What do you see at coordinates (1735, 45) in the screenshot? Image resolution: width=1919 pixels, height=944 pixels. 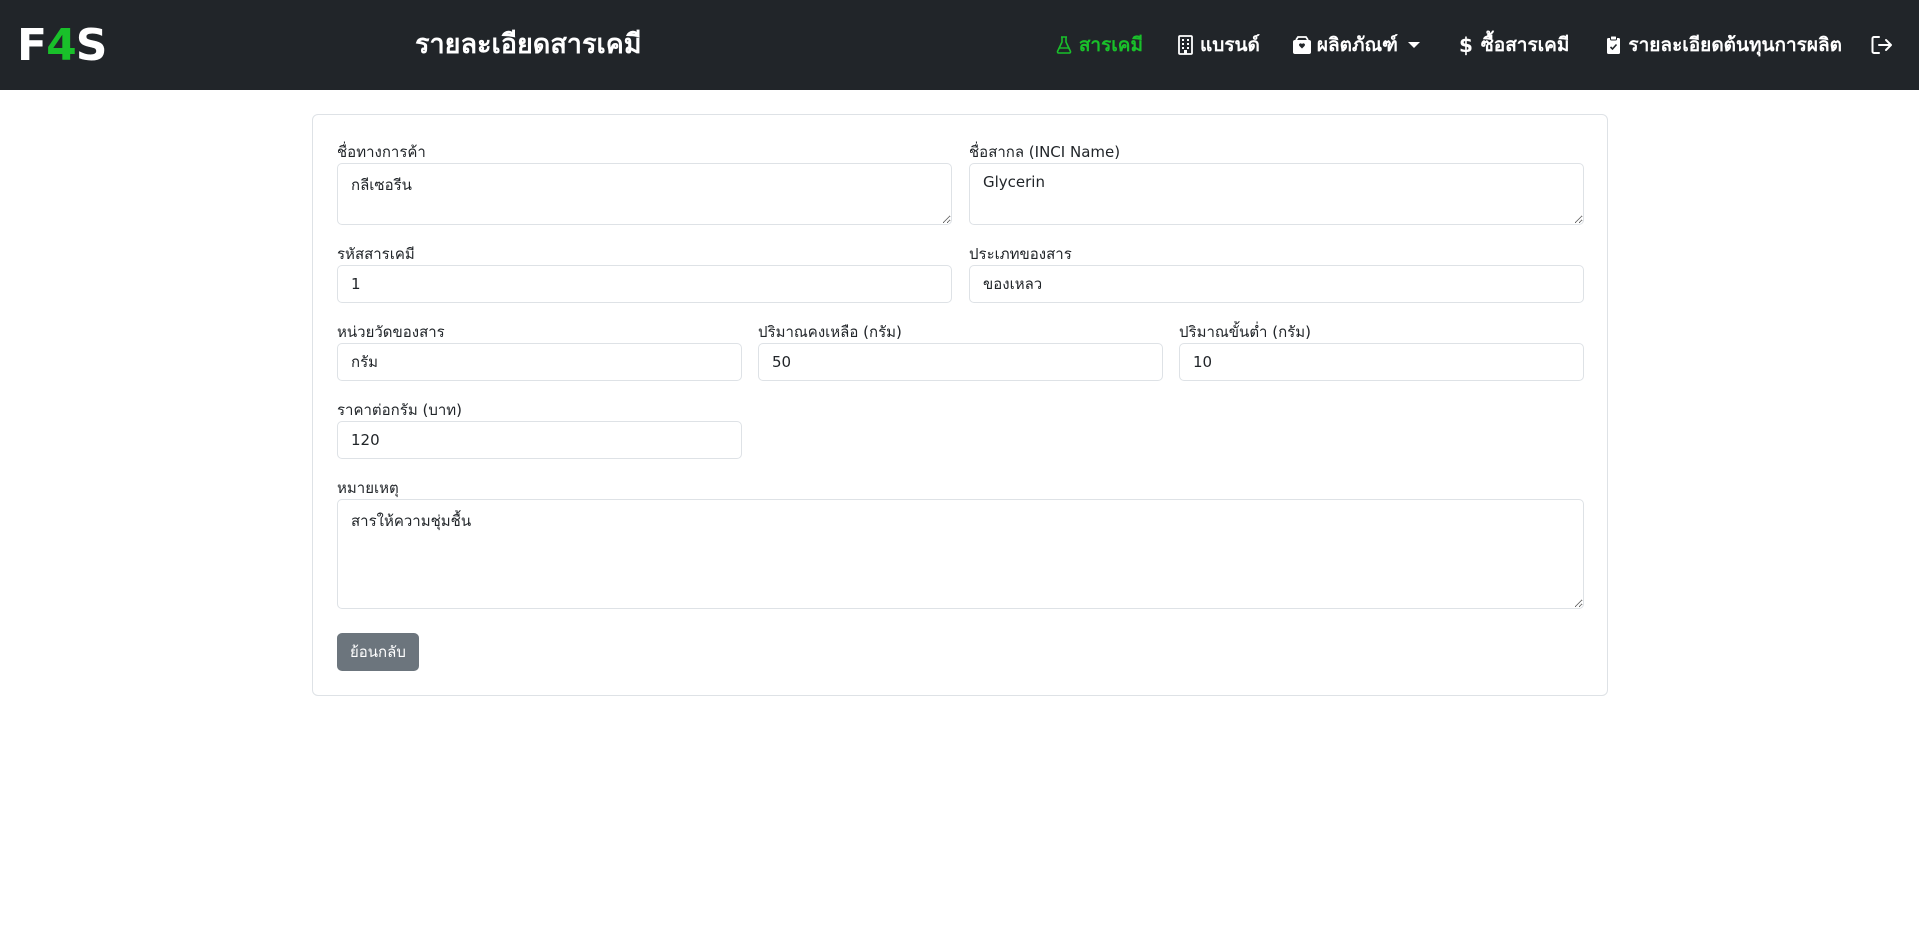 I see `nav-label-production-cost: รายละเอียดต้นทุนการผลิต` at bounding box center [1735, 45].